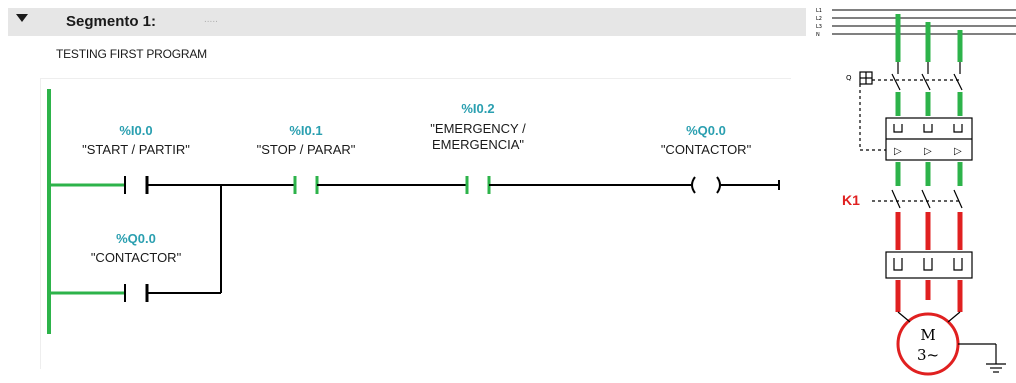 The width and height of the screenshot is (1016, 383). What do you see at coordinates (306, 149) in the screenshot?
I see `contact-stop-tag: "STOP / PARAR"` at bounding box center [306, 149].